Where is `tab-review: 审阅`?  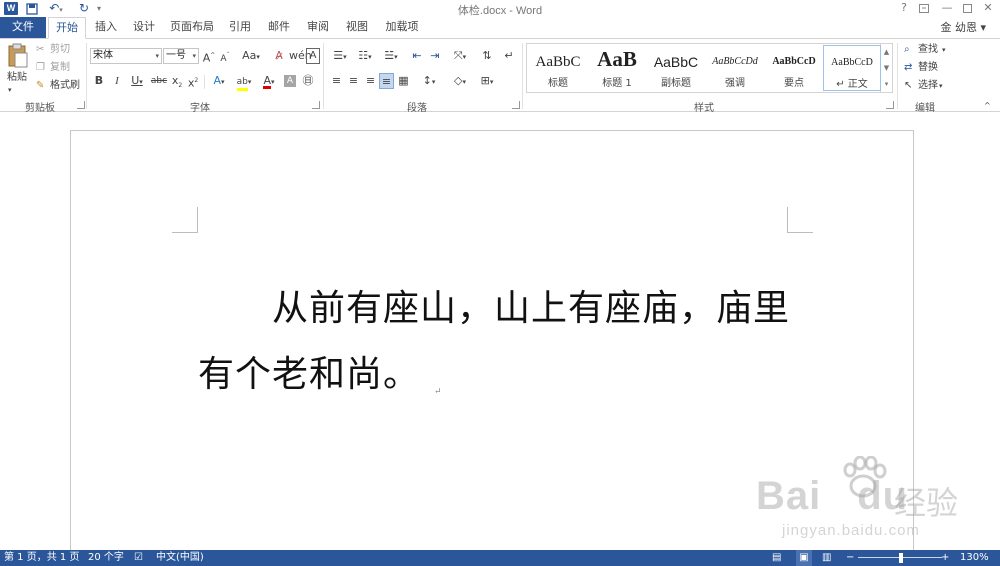 tab-review: 审阅 is located at coordinates (318, 28).